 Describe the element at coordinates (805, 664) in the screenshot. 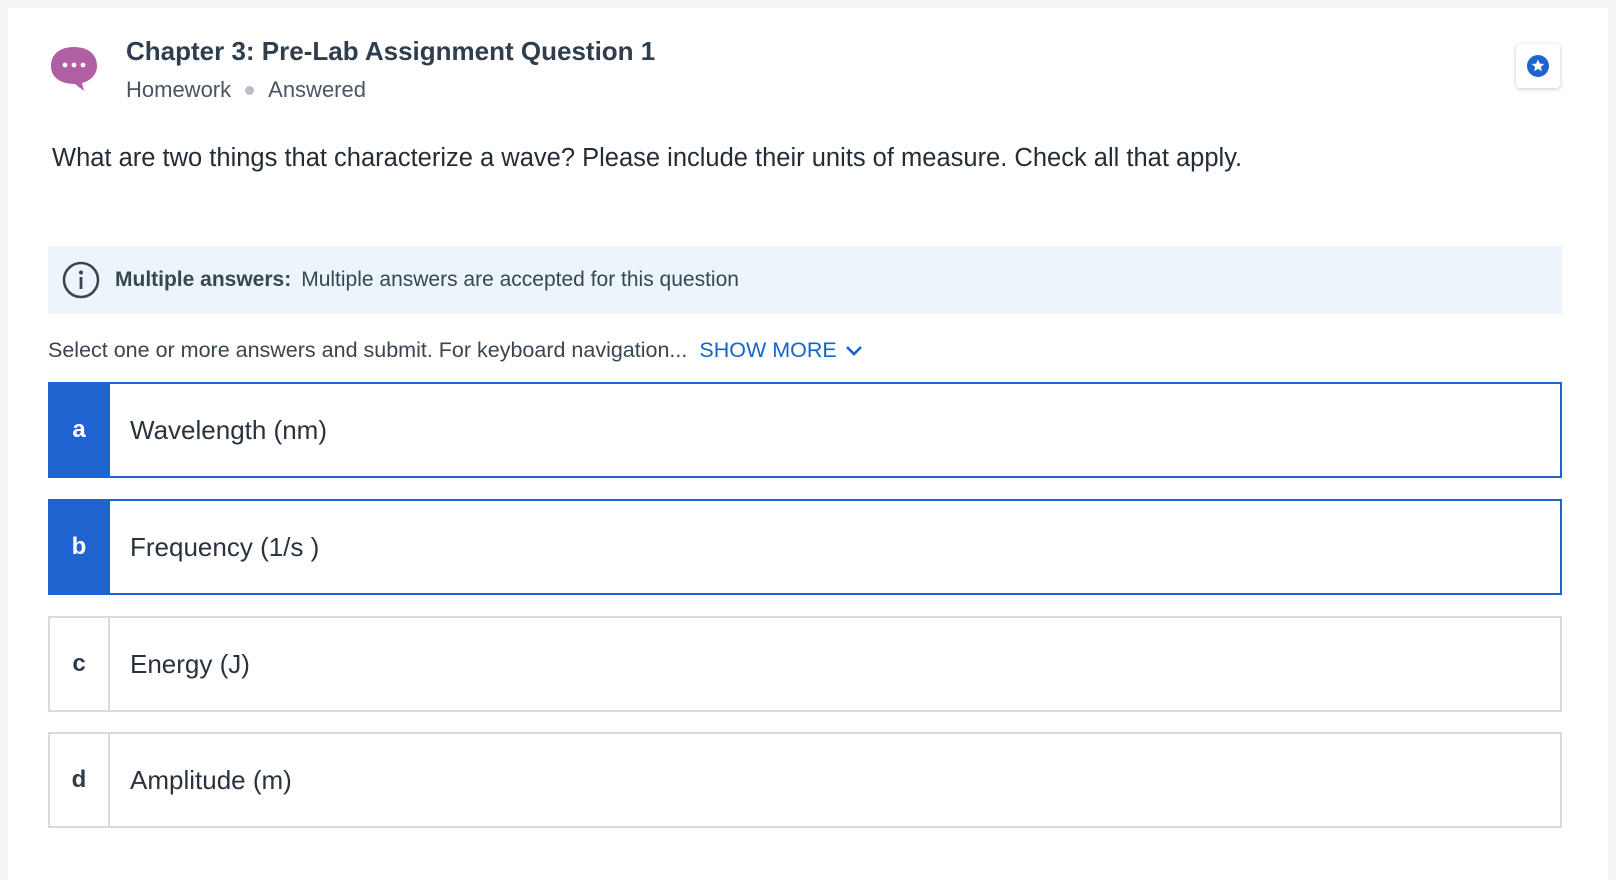

I see `answer-option-c: c Energy (J)` at that location.